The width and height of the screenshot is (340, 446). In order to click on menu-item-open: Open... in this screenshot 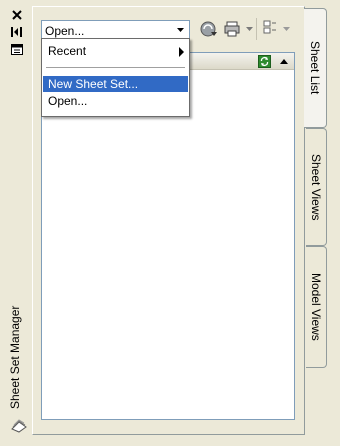, I will do `click(115, 101)`.